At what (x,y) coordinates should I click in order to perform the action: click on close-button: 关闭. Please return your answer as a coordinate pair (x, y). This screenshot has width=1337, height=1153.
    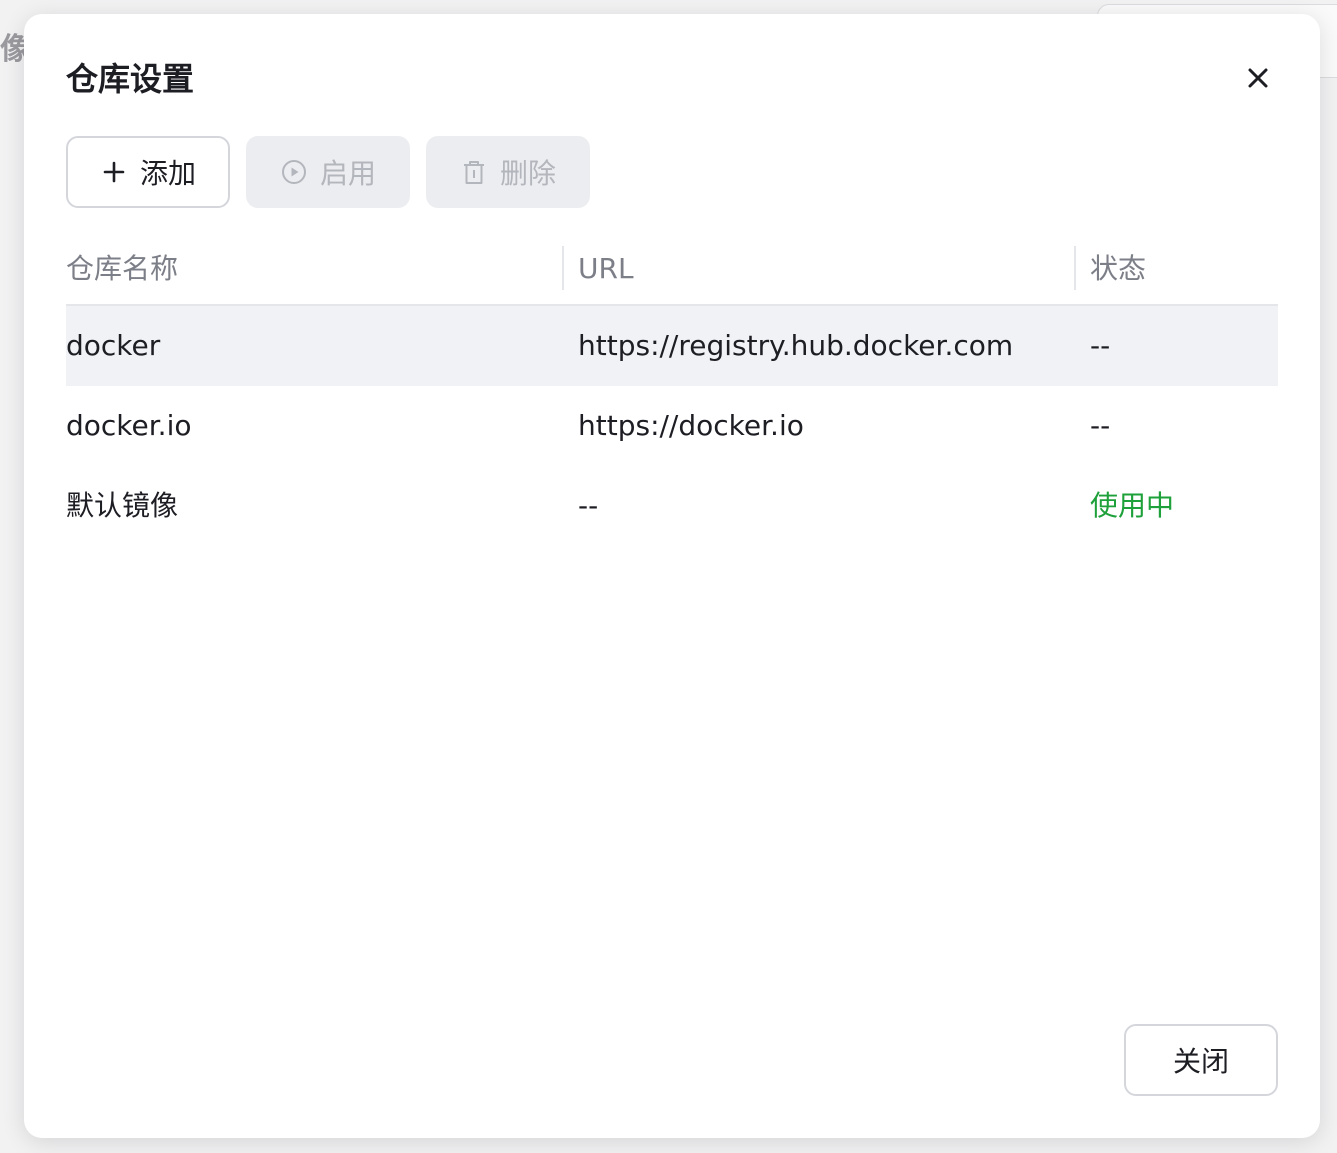
    Looking at the image, I should click on (1201, 1060).